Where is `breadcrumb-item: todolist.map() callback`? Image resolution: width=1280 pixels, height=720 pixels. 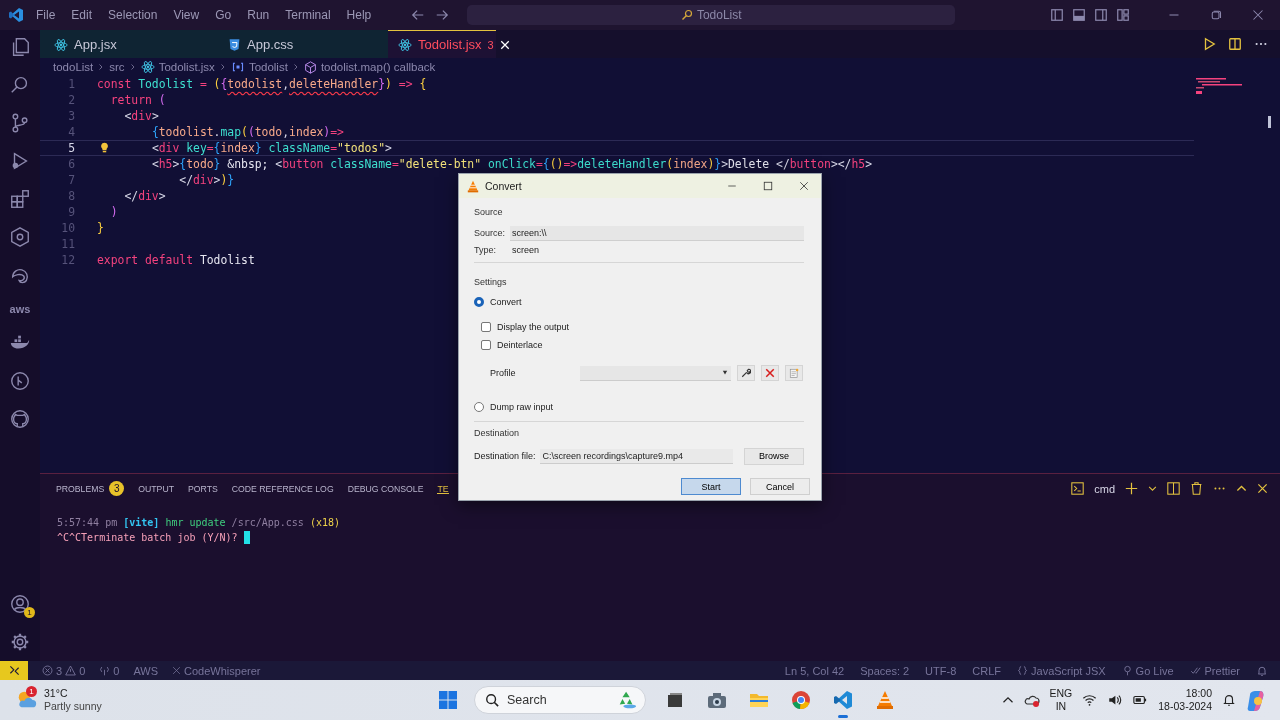 breadcrumb-item: todolist.map() callback is located at coordinates (378, 67).